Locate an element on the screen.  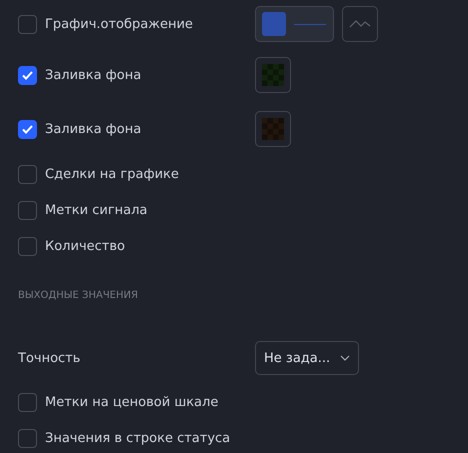
plot-type-button is located at coordinates (360, 24).